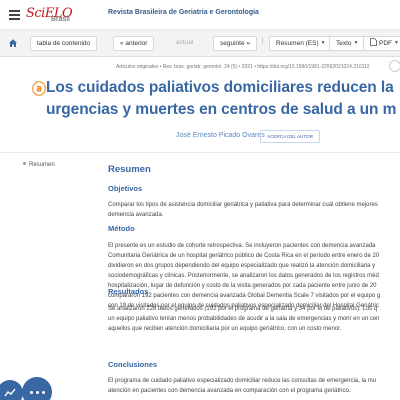 This screenshot has height=400, width=400. What do you see at coordinates (125, 188) in the screenshot?
I see `section-heading: Objetivos` at bounding box center [125, 188].